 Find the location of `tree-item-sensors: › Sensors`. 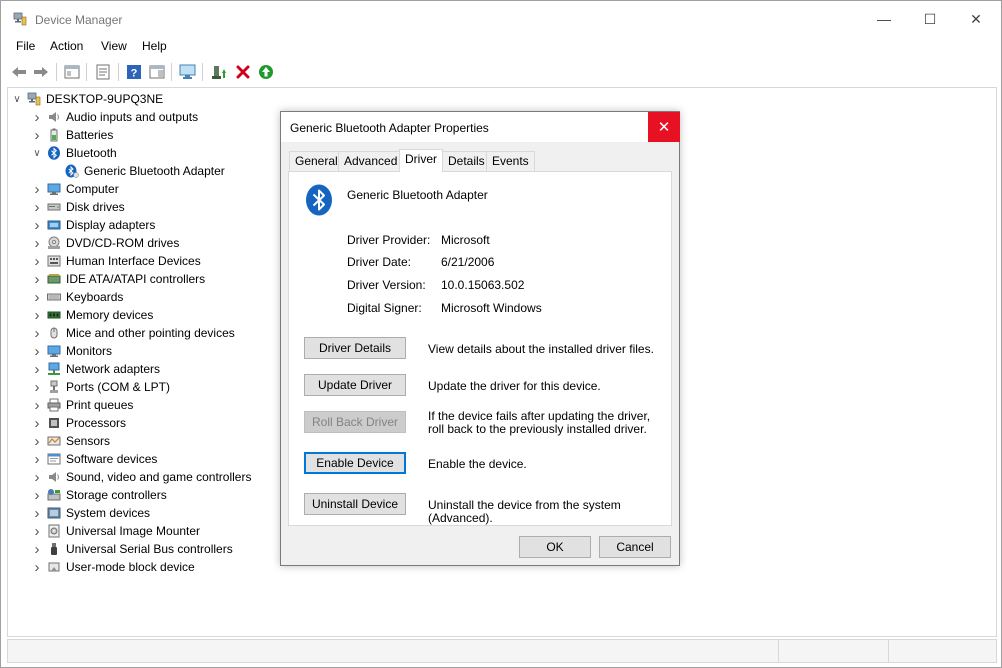

tree-item-sensors: › Sensors is located at coordinates (71, 441).